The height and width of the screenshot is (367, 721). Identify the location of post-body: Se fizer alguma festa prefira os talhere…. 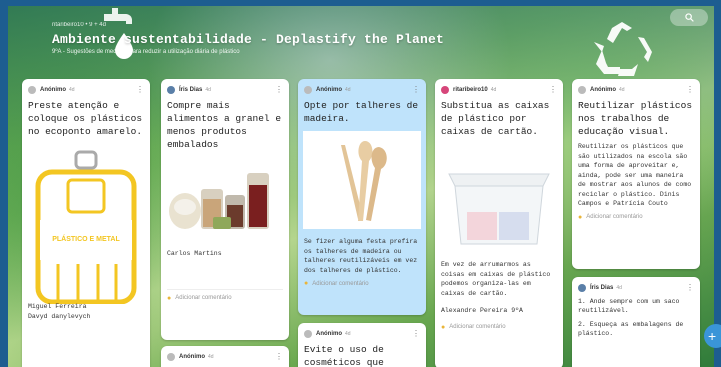
(361, 256).